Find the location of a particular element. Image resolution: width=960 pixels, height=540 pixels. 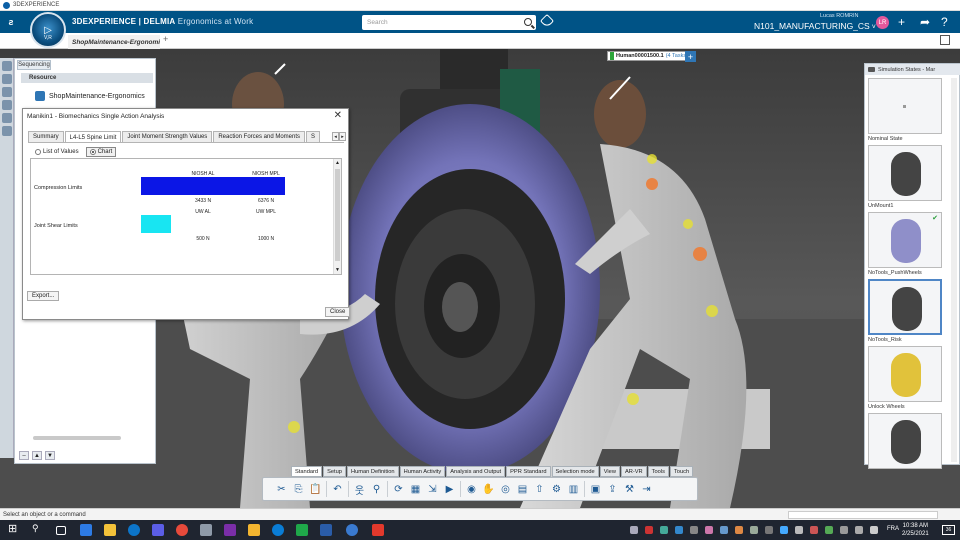

copy-icon: ⎘ is located at coordinates (298, 489).